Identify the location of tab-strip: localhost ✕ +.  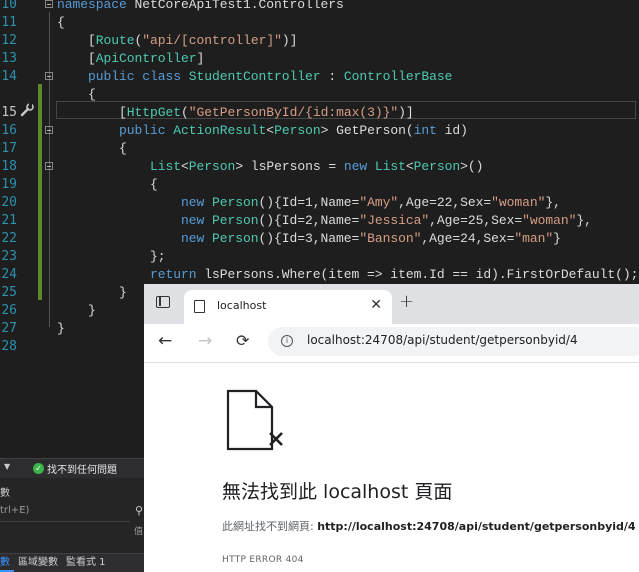
(391, 304).